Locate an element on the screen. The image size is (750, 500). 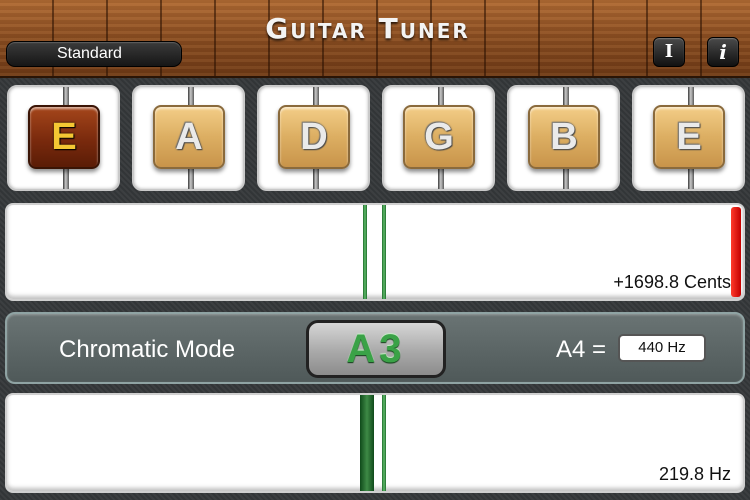
center-line-left is located at coordinates (365, 252).